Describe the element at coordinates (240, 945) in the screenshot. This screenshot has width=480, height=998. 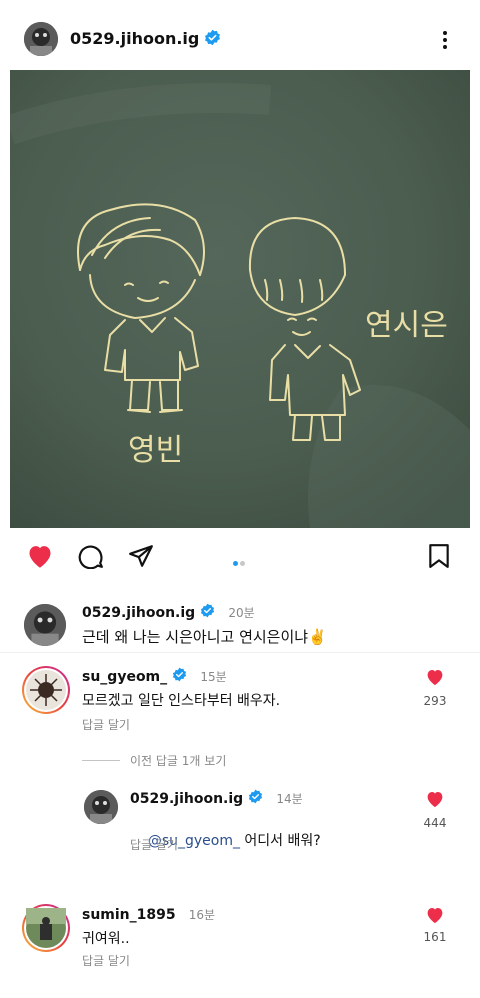
I see `comment-item: sumin_1895 16분 귀여워.. 답글 달기 161` at that location.